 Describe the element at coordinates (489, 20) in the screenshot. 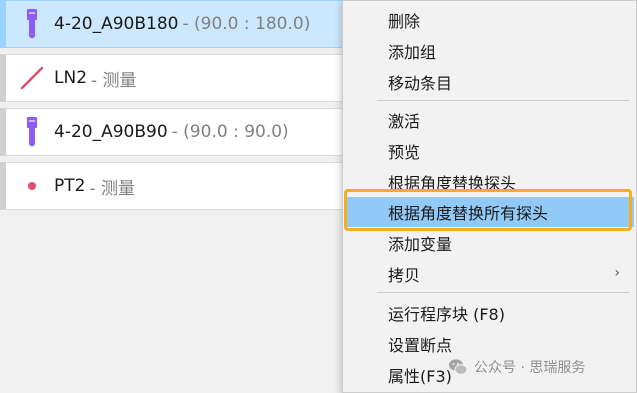

I see `menu-item-delete: 删除` at that location.